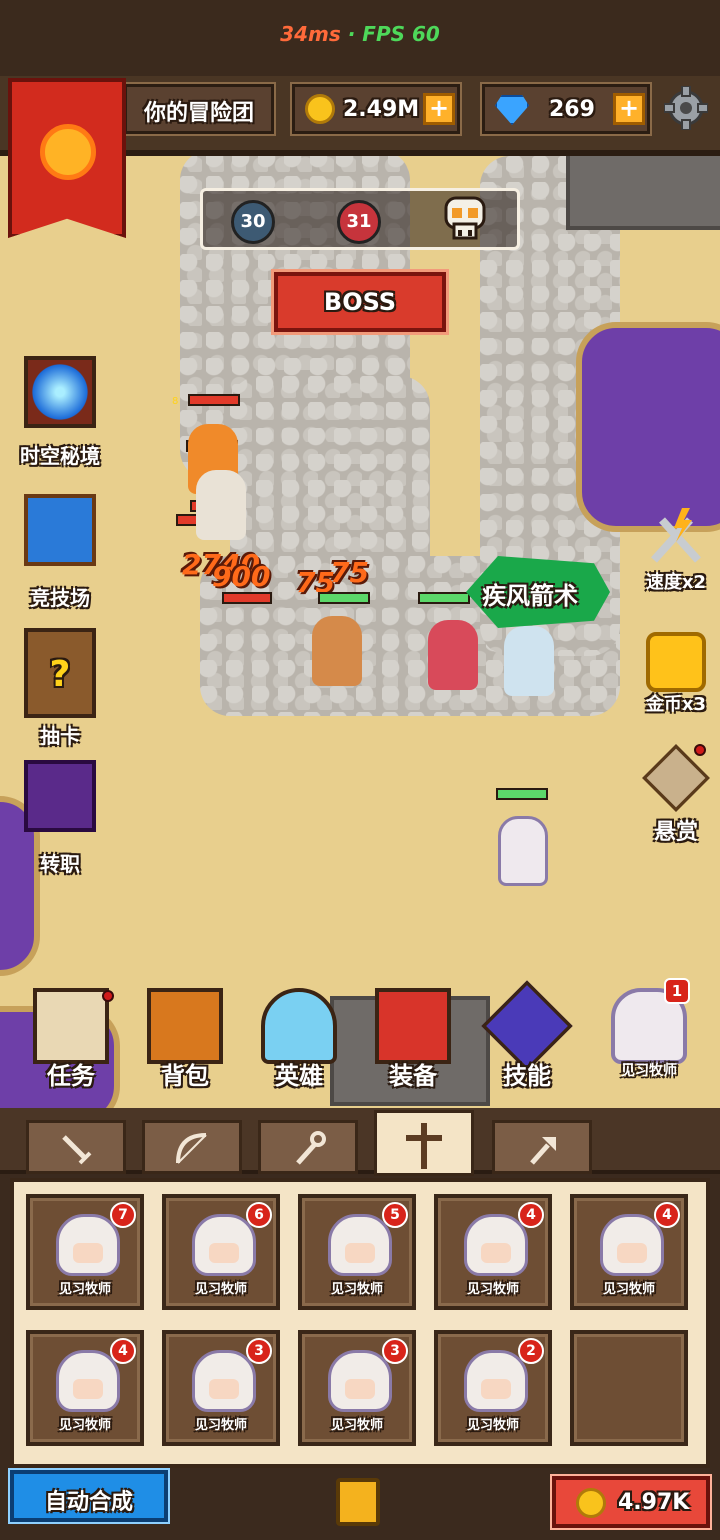  What do you see at coordinates (629, 109) in the screenshot?
I see `add-gems-button: +` at bounding box center [629, 109].